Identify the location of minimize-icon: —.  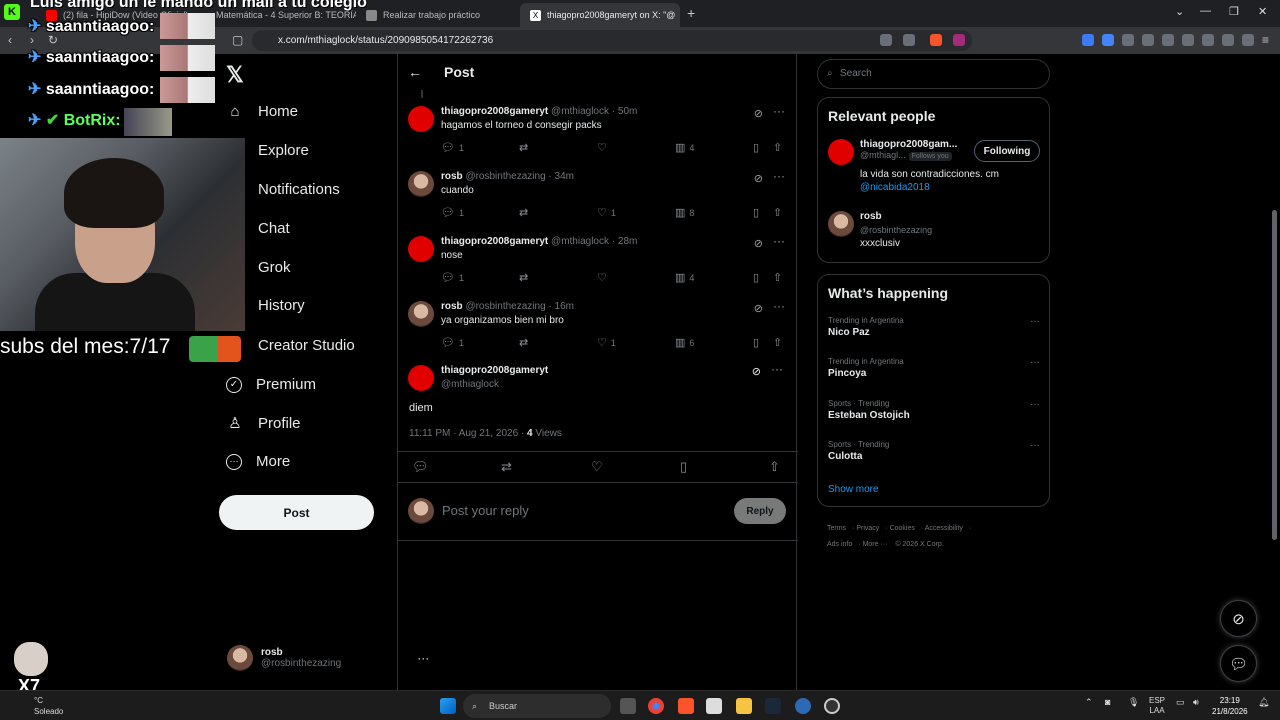
(1205, 11).